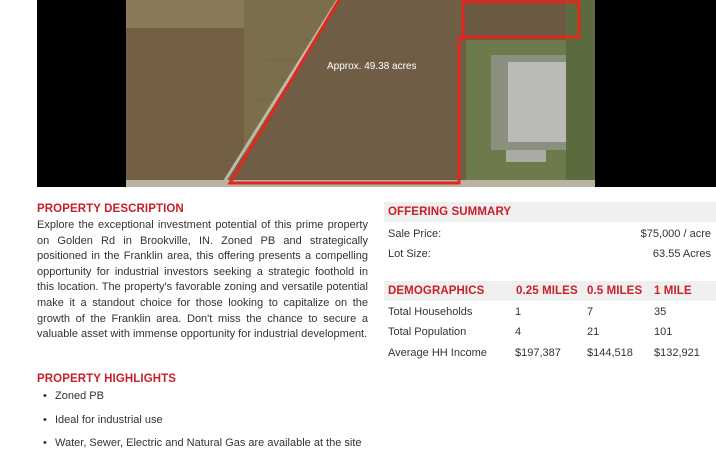  Describe the element at coordinates (610, 353) in the screenshot. I see `table-cell: $144,518` at that location.